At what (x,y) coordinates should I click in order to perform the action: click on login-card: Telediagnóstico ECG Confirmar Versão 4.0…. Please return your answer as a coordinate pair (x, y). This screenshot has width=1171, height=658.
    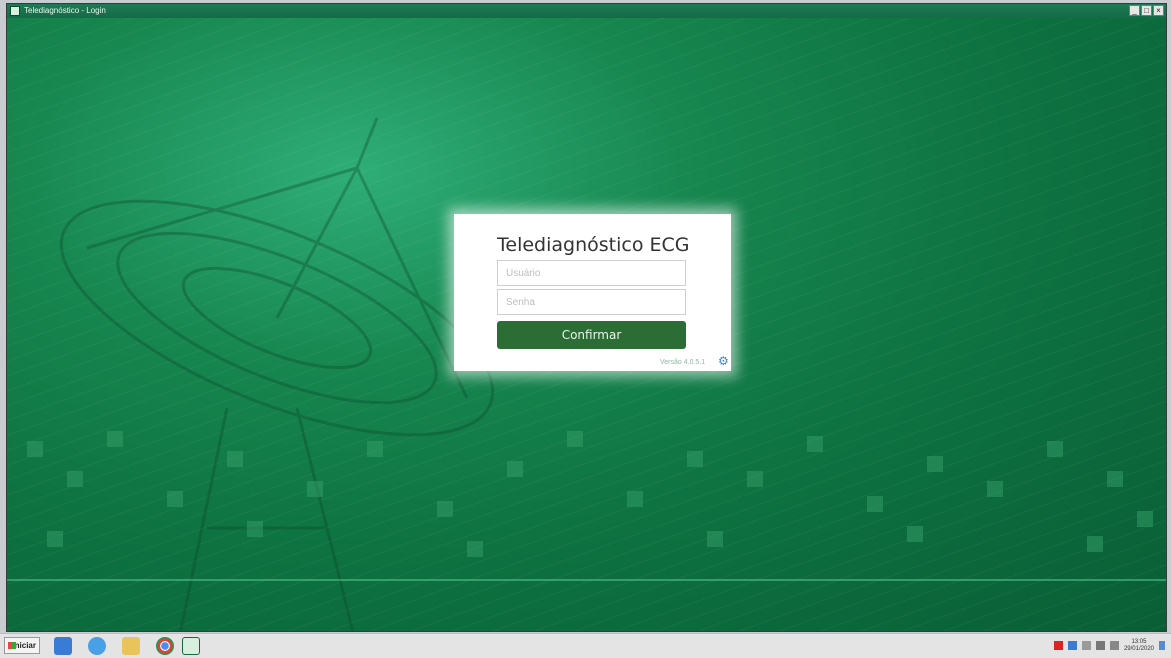
    Looking at the image, I should click on (592, 292).